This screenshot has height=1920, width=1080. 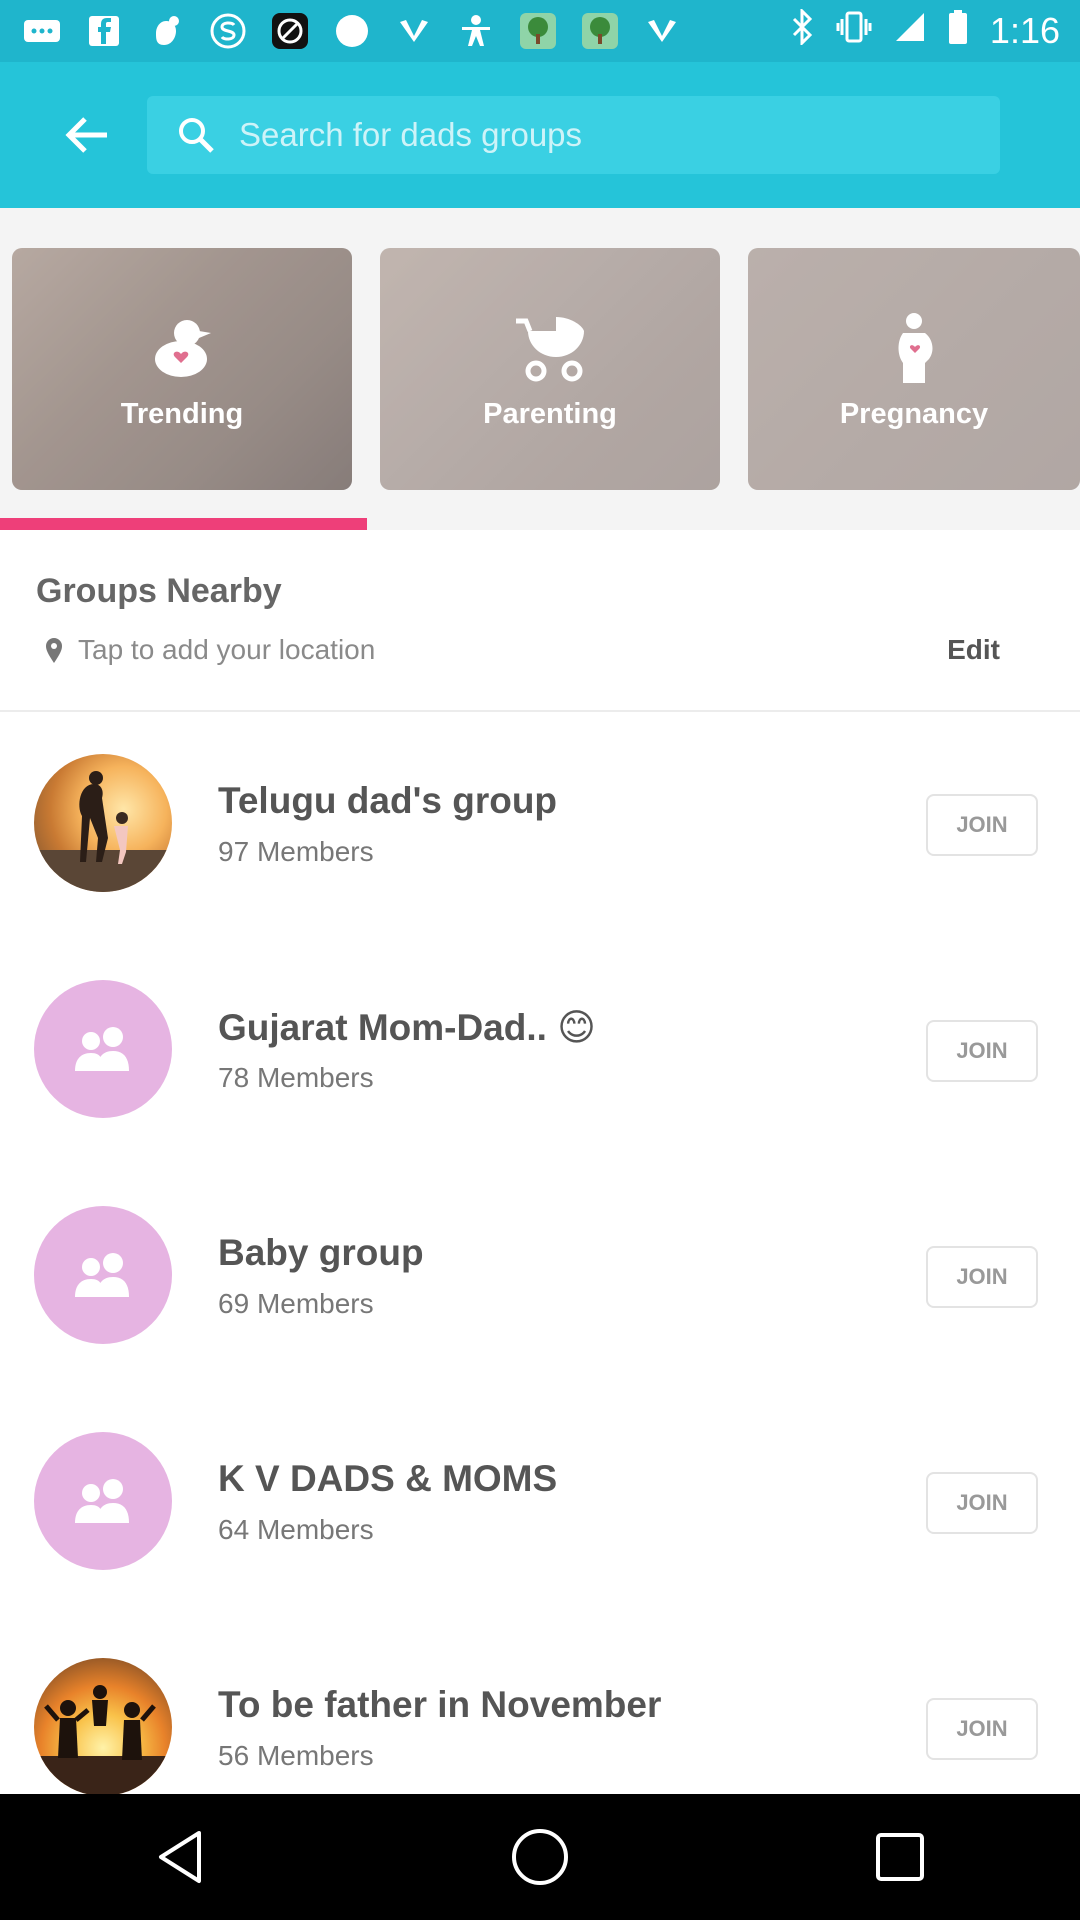 I want to click on member-count: 56 Members, so click(x=296, y=1756).